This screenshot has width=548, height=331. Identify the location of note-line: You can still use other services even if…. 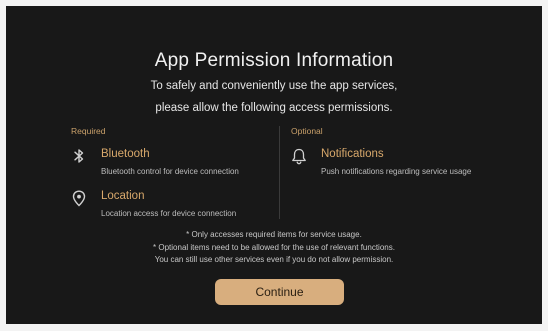
(274, 259).